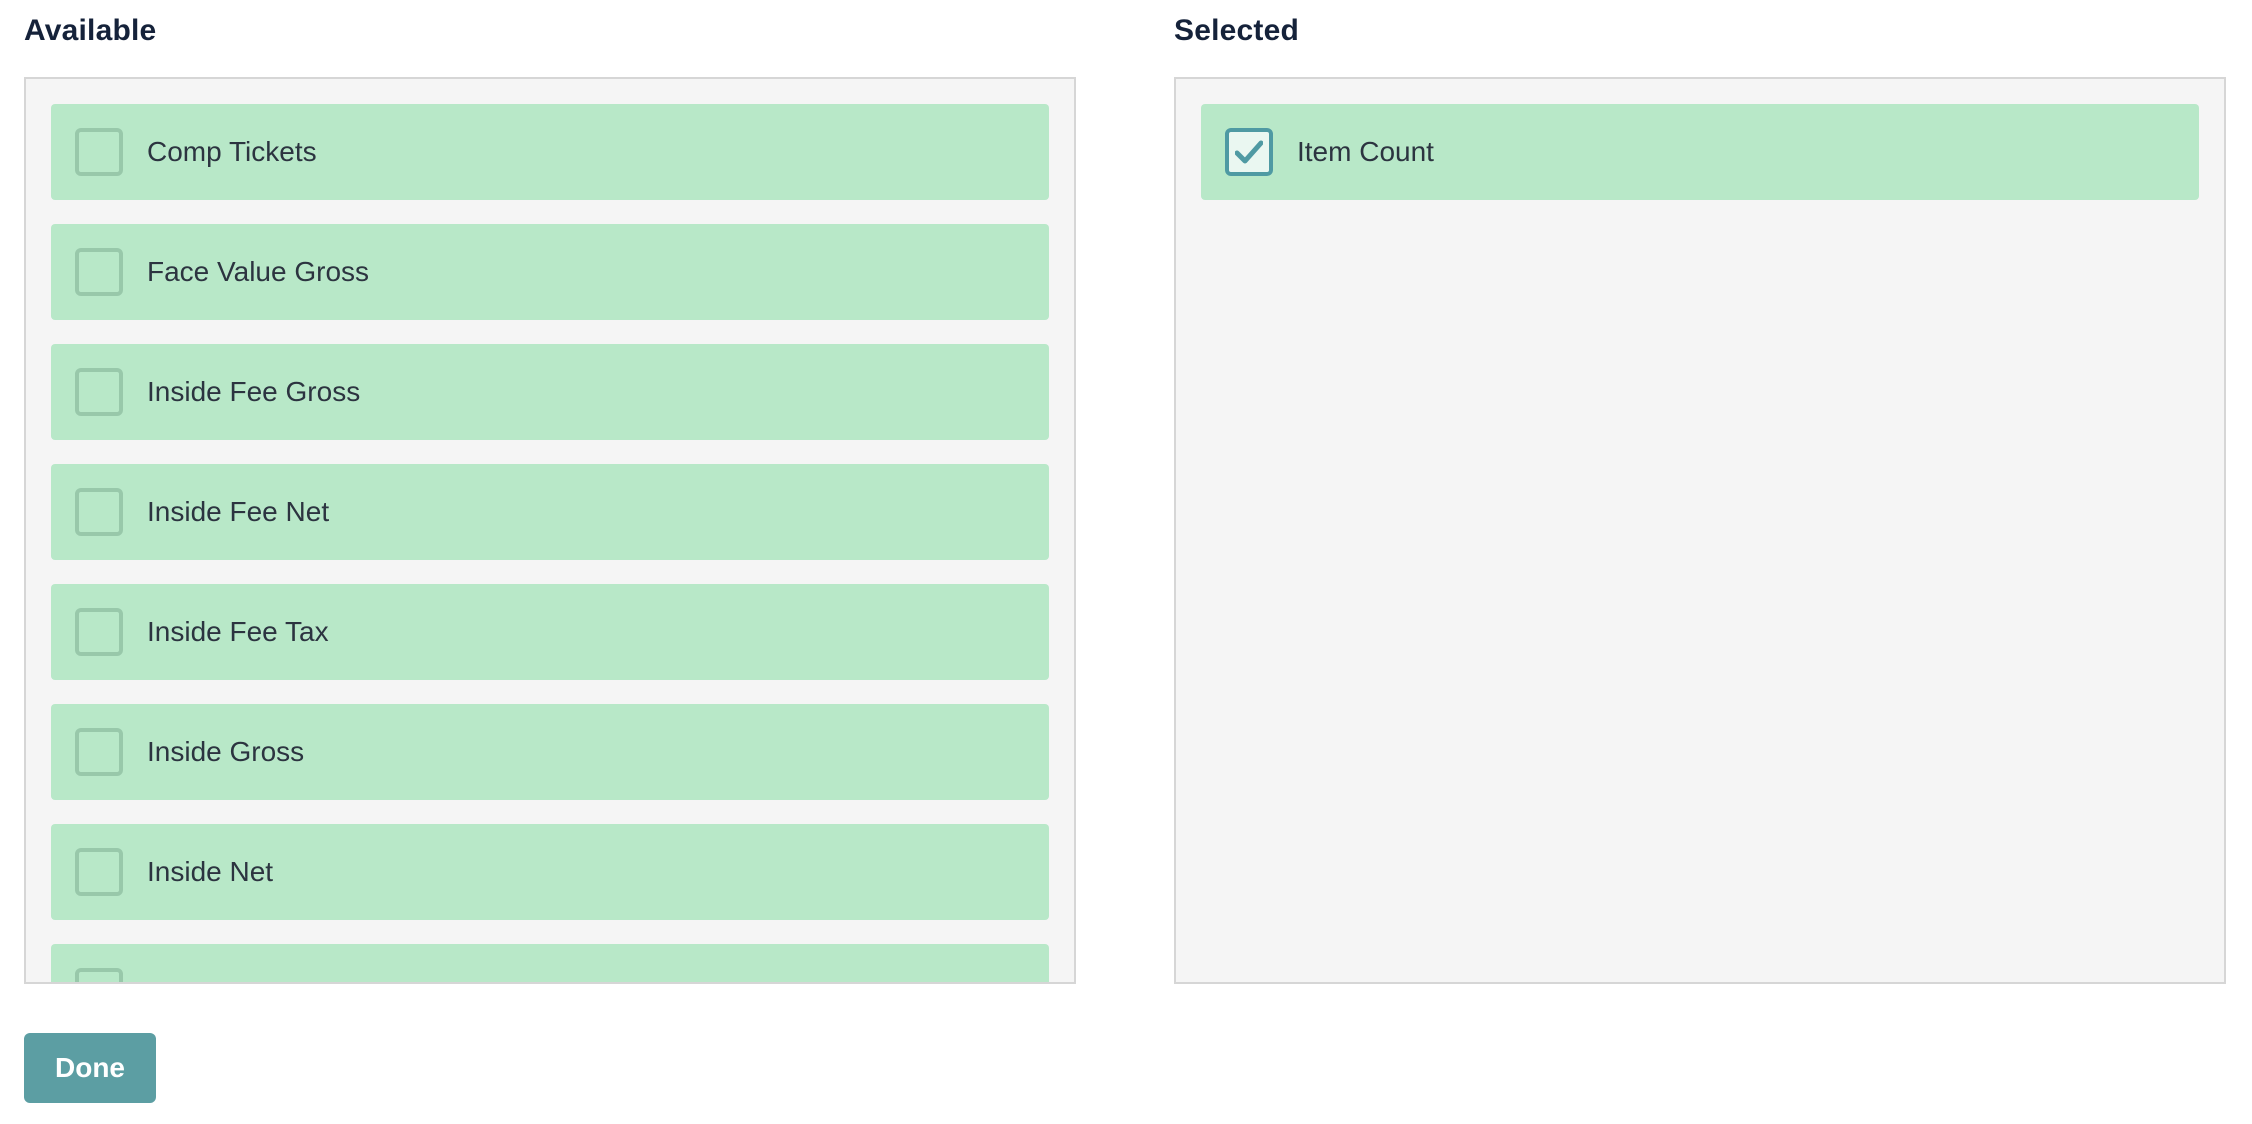  I want to click on available-item-inside-net: Inside Net, so click(550, 872).